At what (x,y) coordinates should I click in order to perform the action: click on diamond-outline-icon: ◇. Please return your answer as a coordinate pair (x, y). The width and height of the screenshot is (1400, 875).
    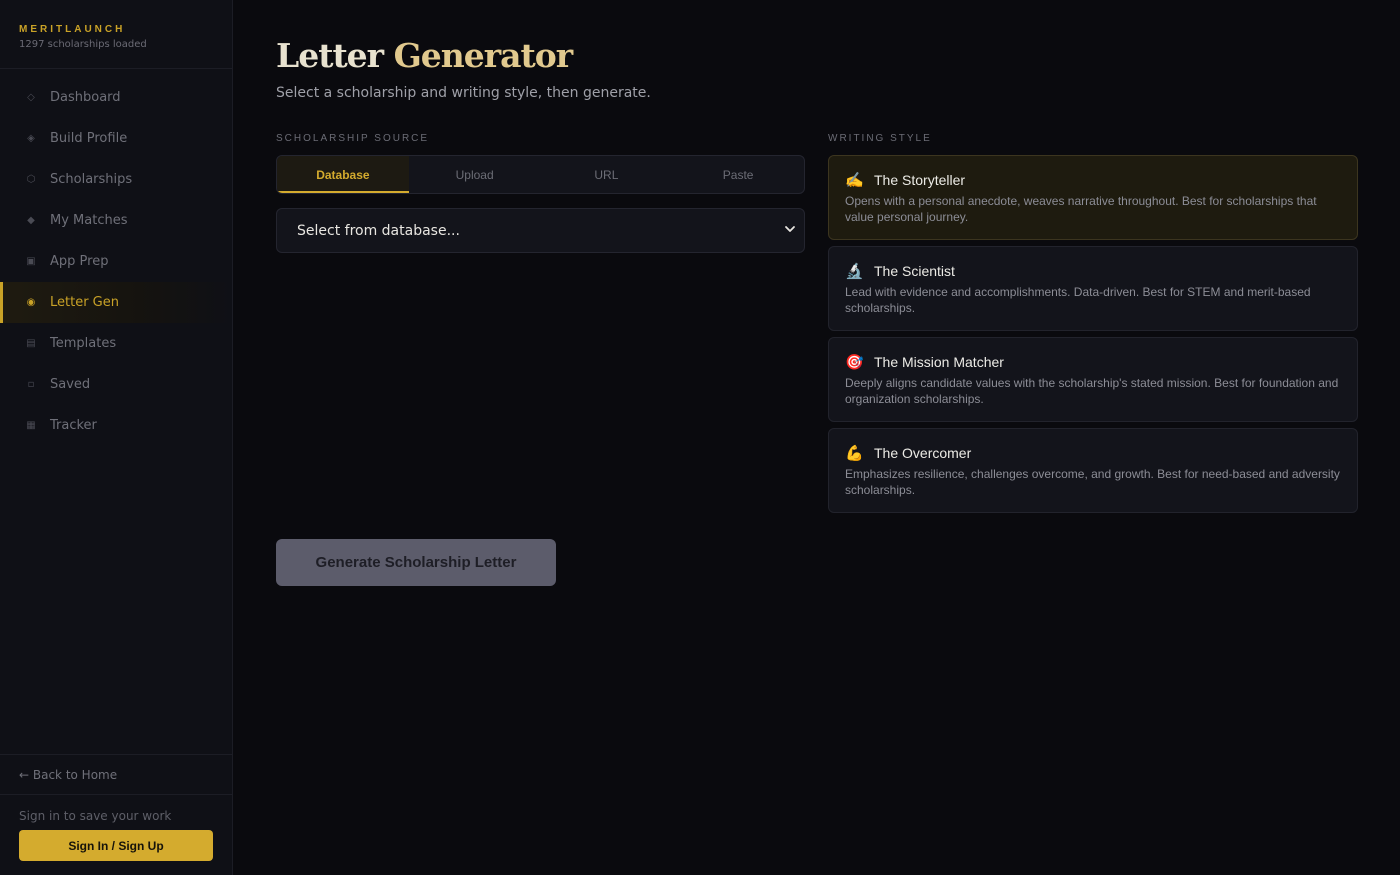
    Looking at the image, I should click on (31, 97).